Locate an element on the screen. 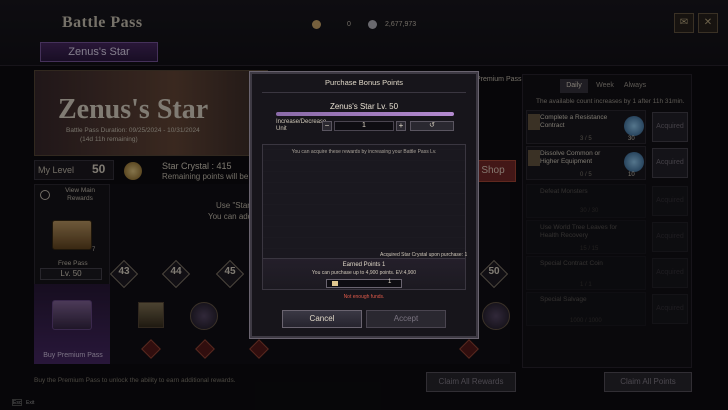 The width and height of the screenshot is (728, 410). earned-points-value: 1 is located at coordinates (390, 282).